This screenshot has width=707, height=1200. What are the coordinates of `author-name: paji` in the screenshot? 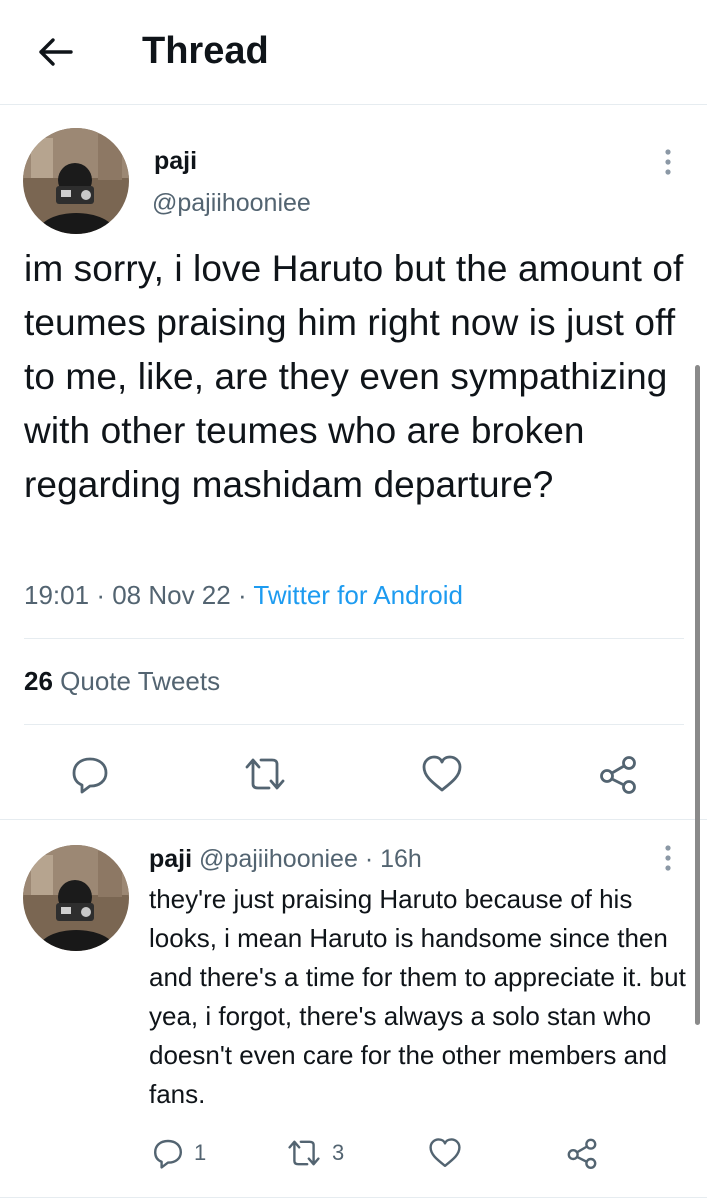 It's located at (175, 161).